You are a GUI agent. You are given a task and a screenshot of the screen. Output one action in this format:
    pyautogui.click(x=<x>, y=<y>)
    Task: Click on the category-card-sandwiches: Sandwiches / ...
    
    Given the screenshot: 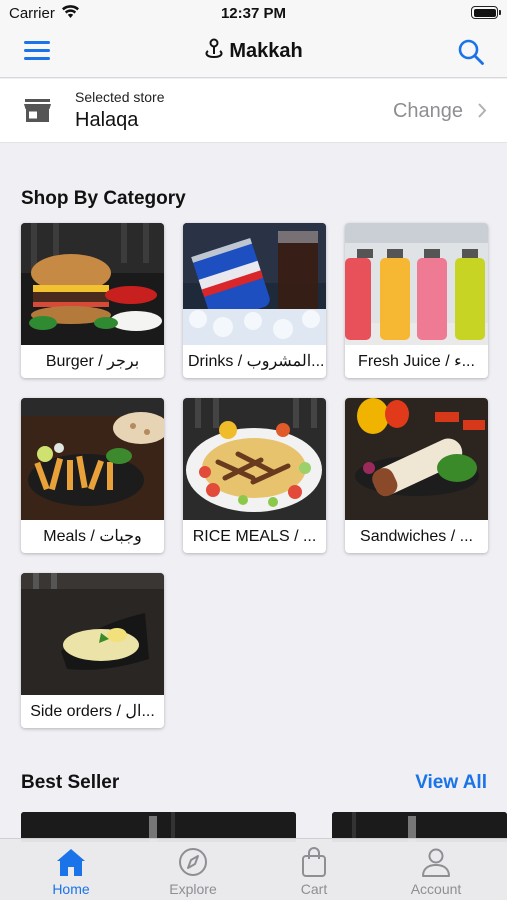 What is the action you would take?
    pyautogui.click(x=416, y=475)
    